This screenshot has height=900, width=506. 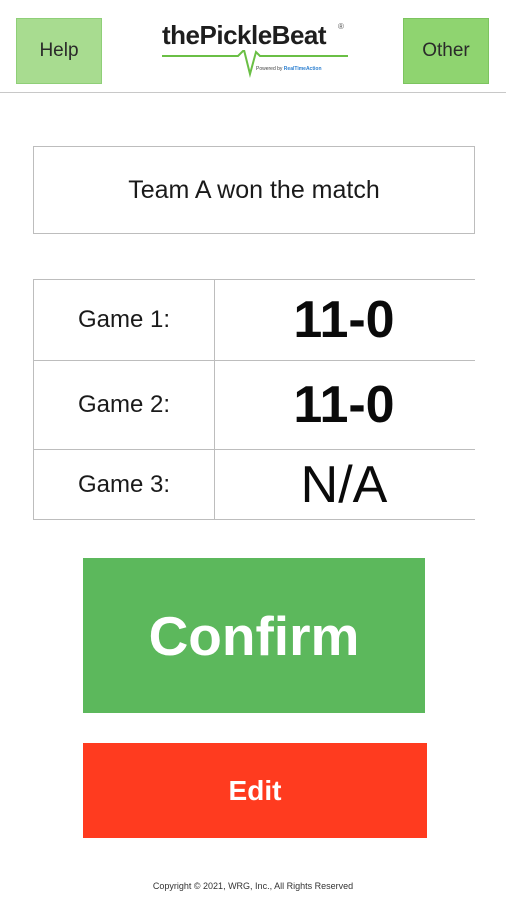 I want to click on game-row: Game 3: N/A, so click(x=254, y=484).